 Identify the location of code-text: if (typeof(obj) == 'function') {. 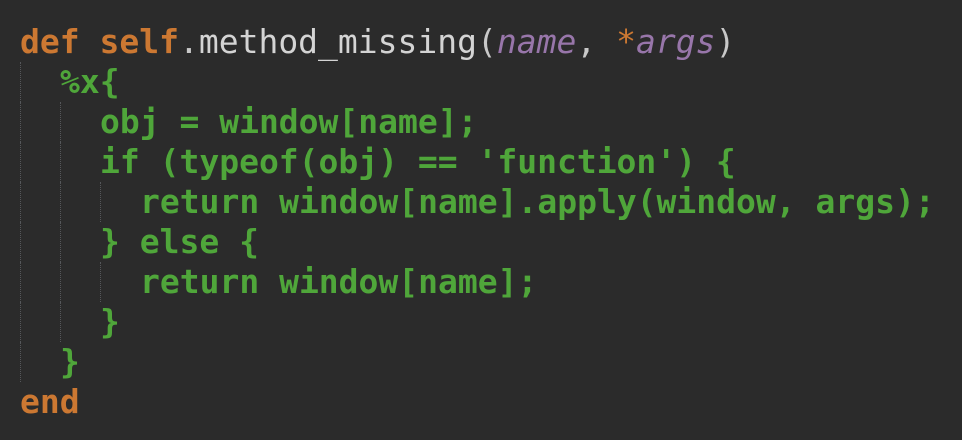
(418, 161).